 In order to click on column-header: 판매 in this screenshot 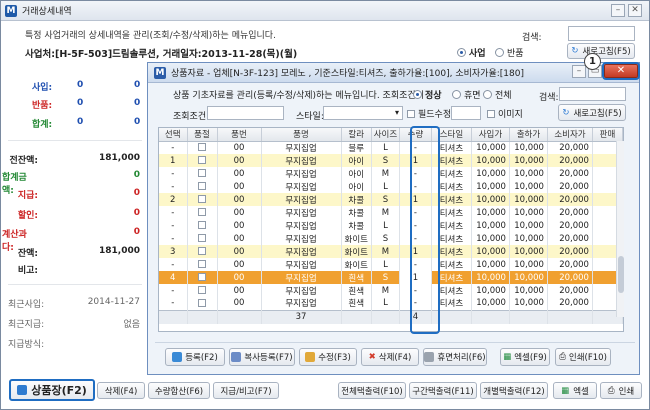, I will do `click(607, 135)`.